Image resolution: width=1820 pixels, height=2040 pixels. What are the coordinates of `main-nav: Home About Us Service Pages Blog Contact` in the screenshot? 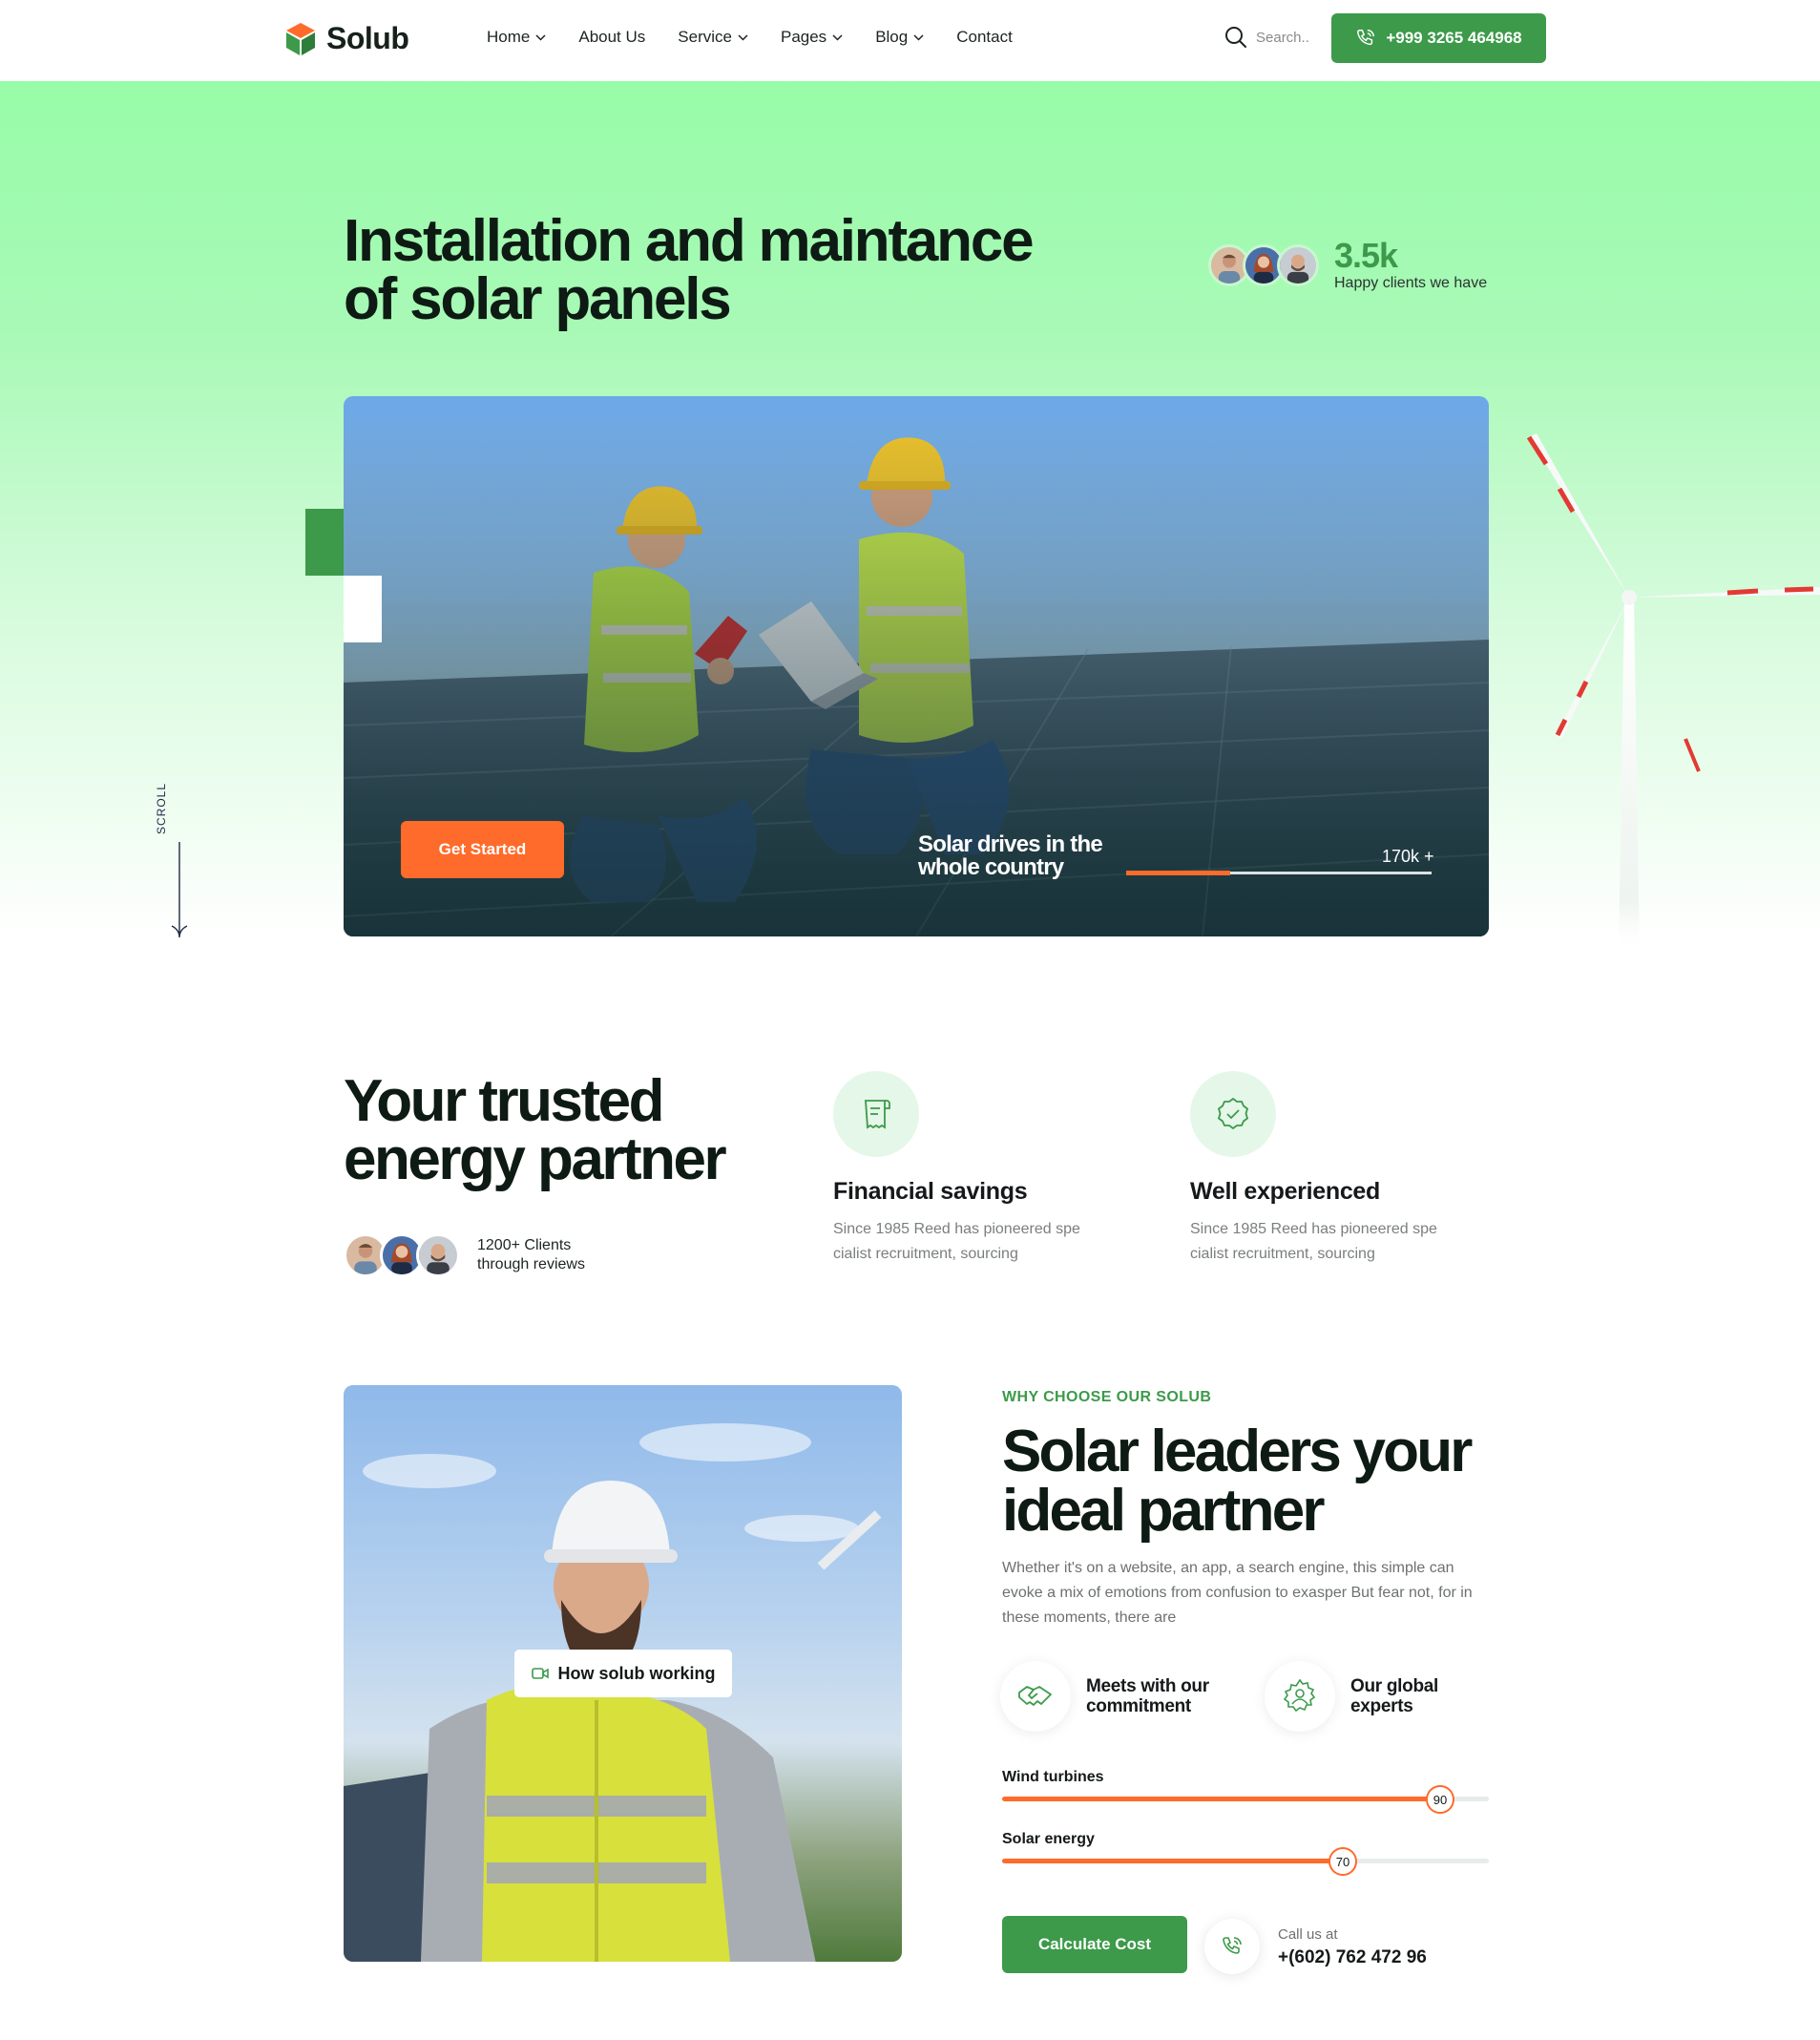 It's located at (750, 38).